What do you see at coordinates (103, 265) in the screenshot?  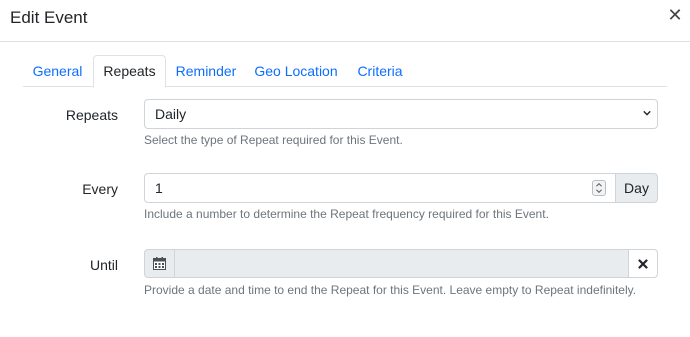 I see `until-label: Until` at bounding box center [103, 265].